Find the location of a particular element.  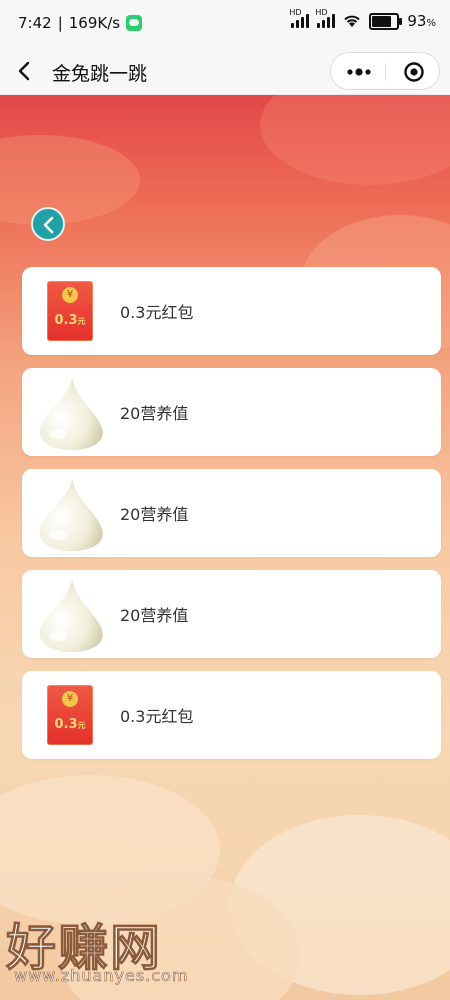

capsule-divider is located at coordinates (385, 72).